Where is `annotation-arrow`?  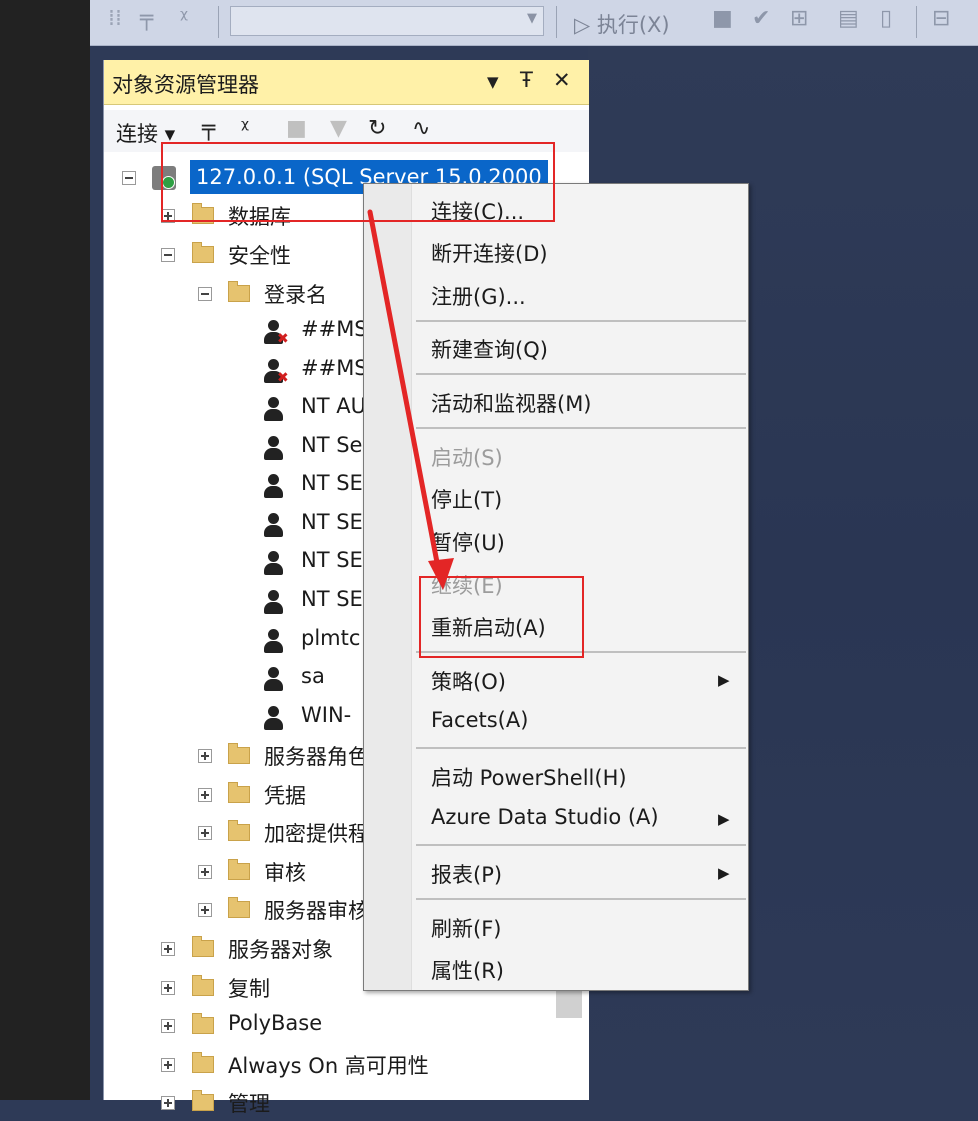 annotation-arrow is located at coordinates (410, 399).